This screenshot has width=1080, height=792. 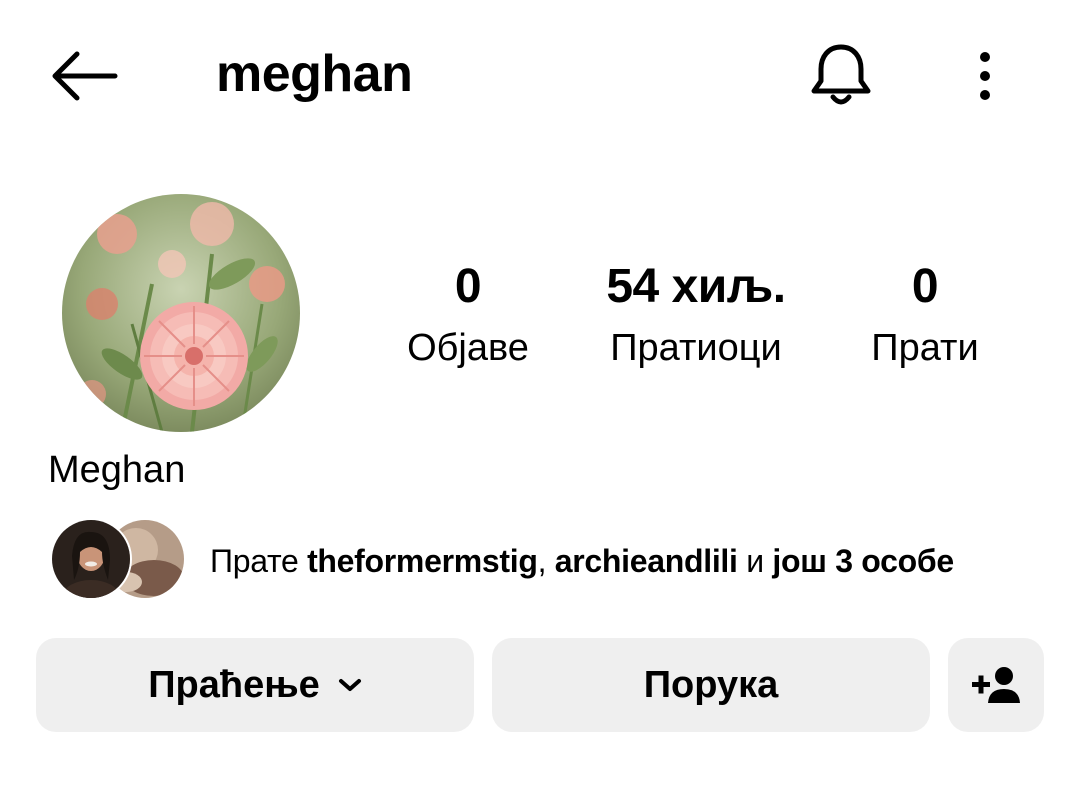 I want to click on following-count: 0, so click(x=925, y=286).